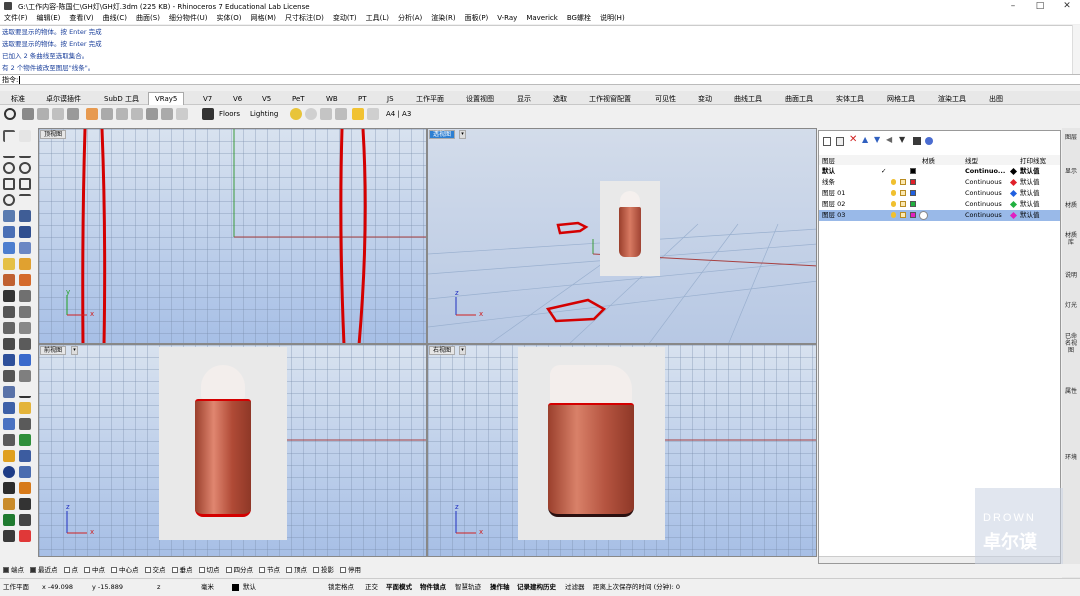 Image resolution: width=1080 pixels, height=596 pixels. What do you see at coordinates (350, 570) in the screenshot?
I see `osnap-disable: 停用` at bounding box center [350, 570].